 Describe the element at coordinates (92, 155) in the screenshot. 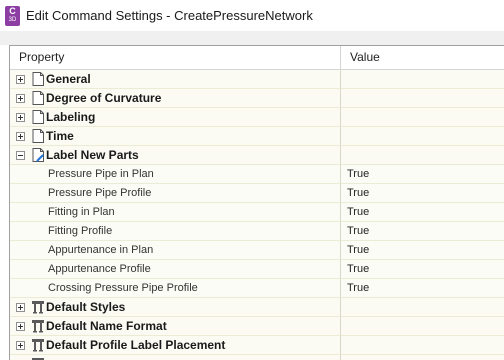

I see `group-label: Label New Parts` at that location.